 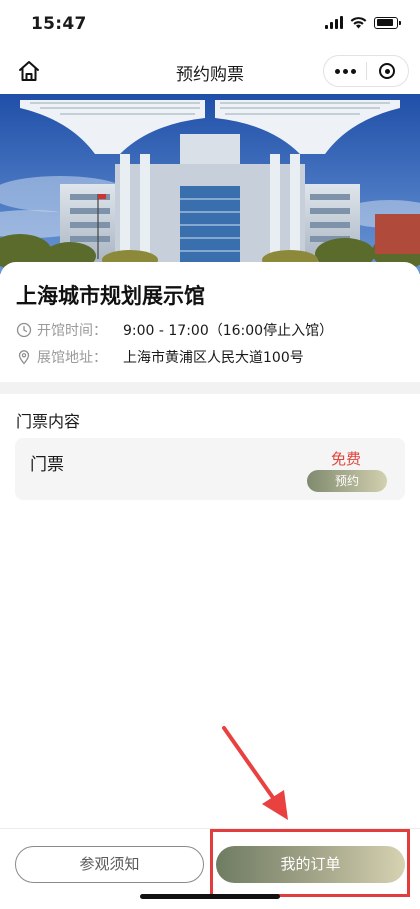 I want to click on clock-icon, so click(x=24, y=330).